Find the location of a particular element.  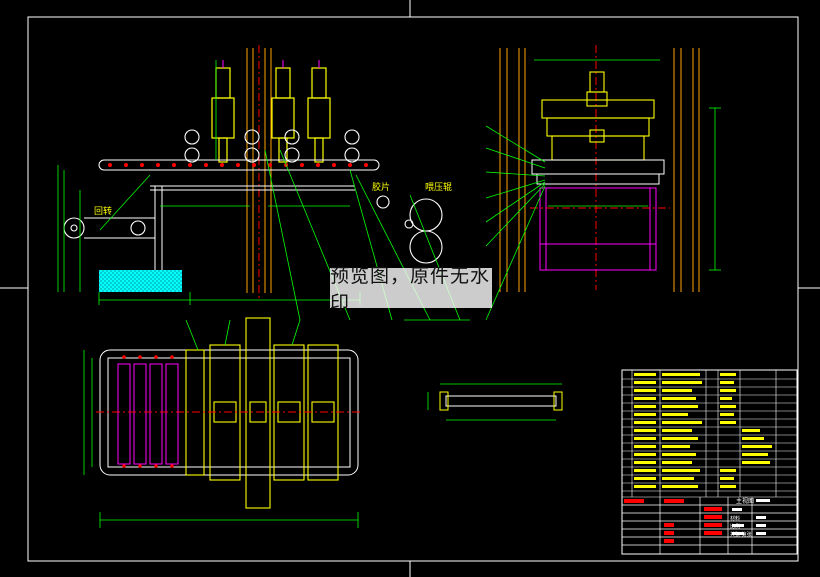

side-view is located at coordinates (603, 183).